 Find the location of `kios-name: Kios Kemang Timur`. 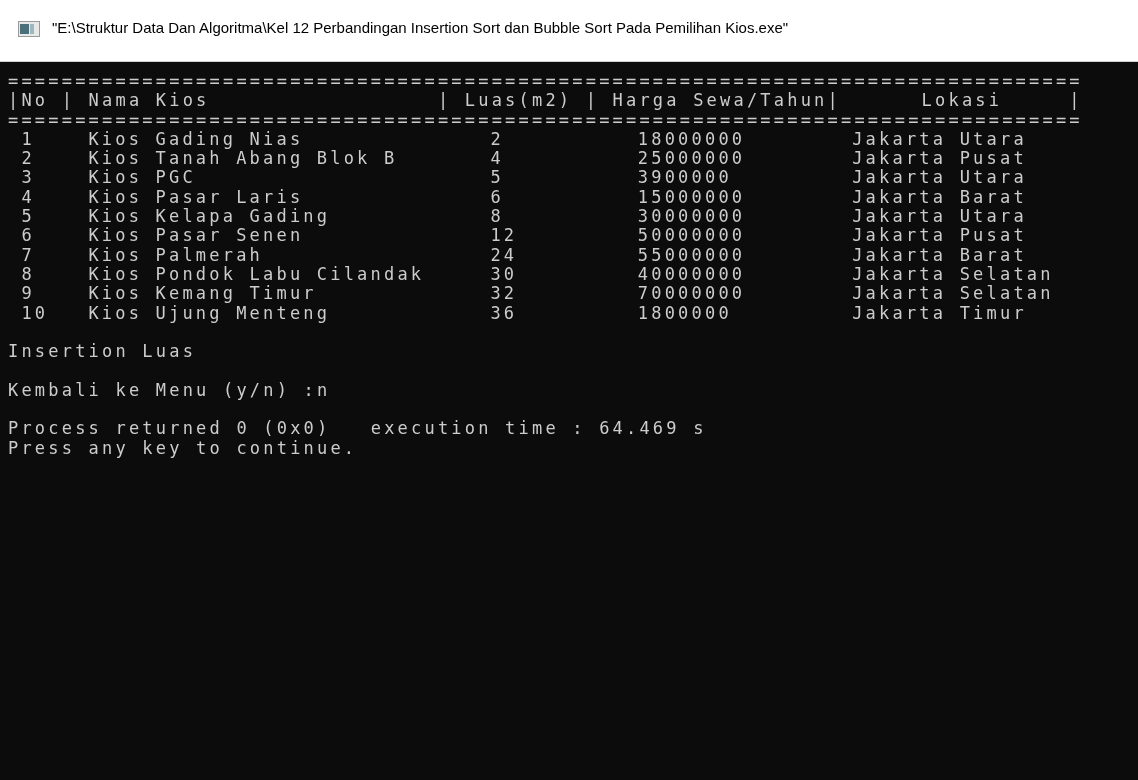

kios-name: Kios Kemang Timur is located at coordinates (202, 293).